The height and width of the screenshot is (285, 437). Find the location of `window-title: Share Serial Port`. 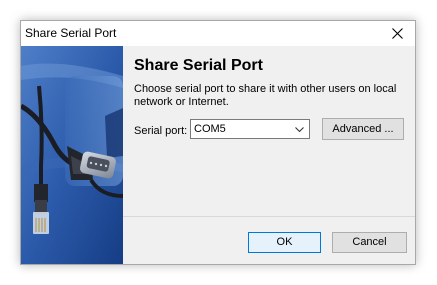

window-title: Share Serial Port is located at coordinates (71, 33).